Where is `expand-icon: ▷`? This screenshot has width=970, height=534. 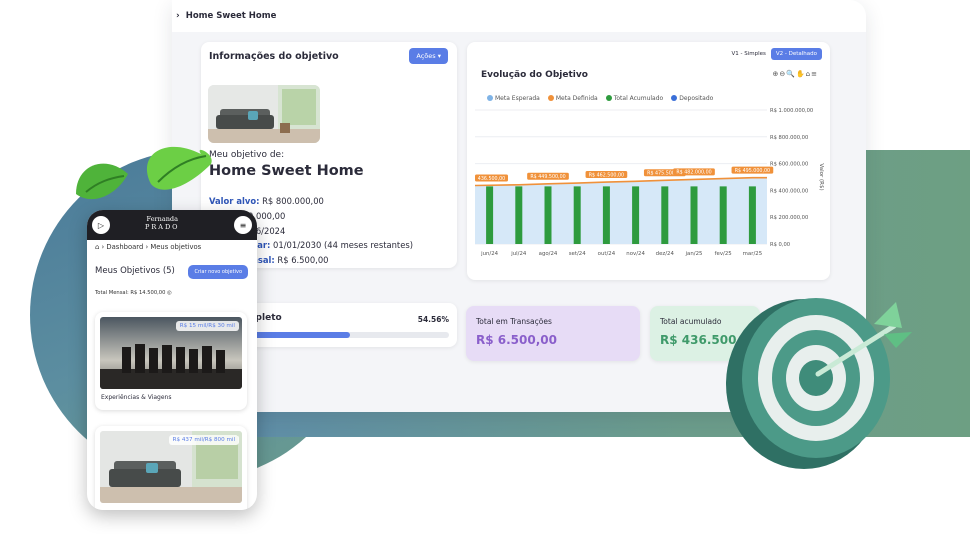
expand-icon: ▷ is located at coordinates (101, 225).